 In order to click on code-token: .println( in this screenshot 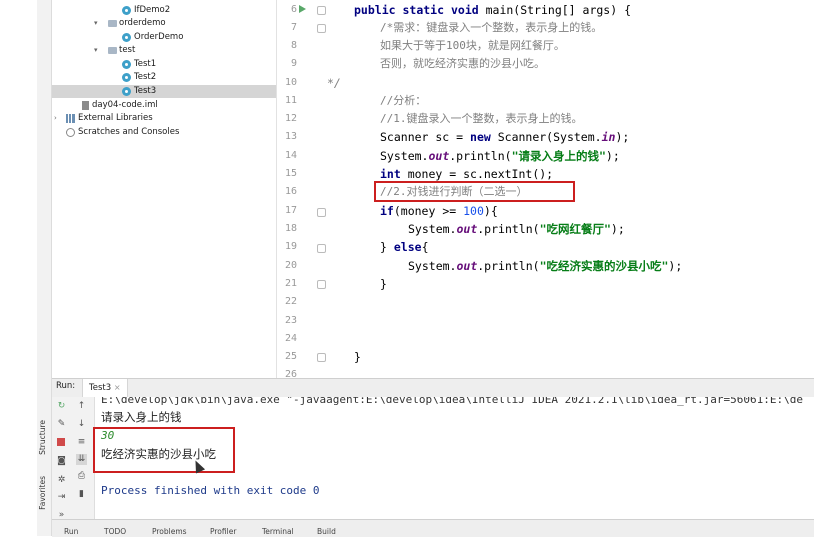, I will do `click(508, 266)`.